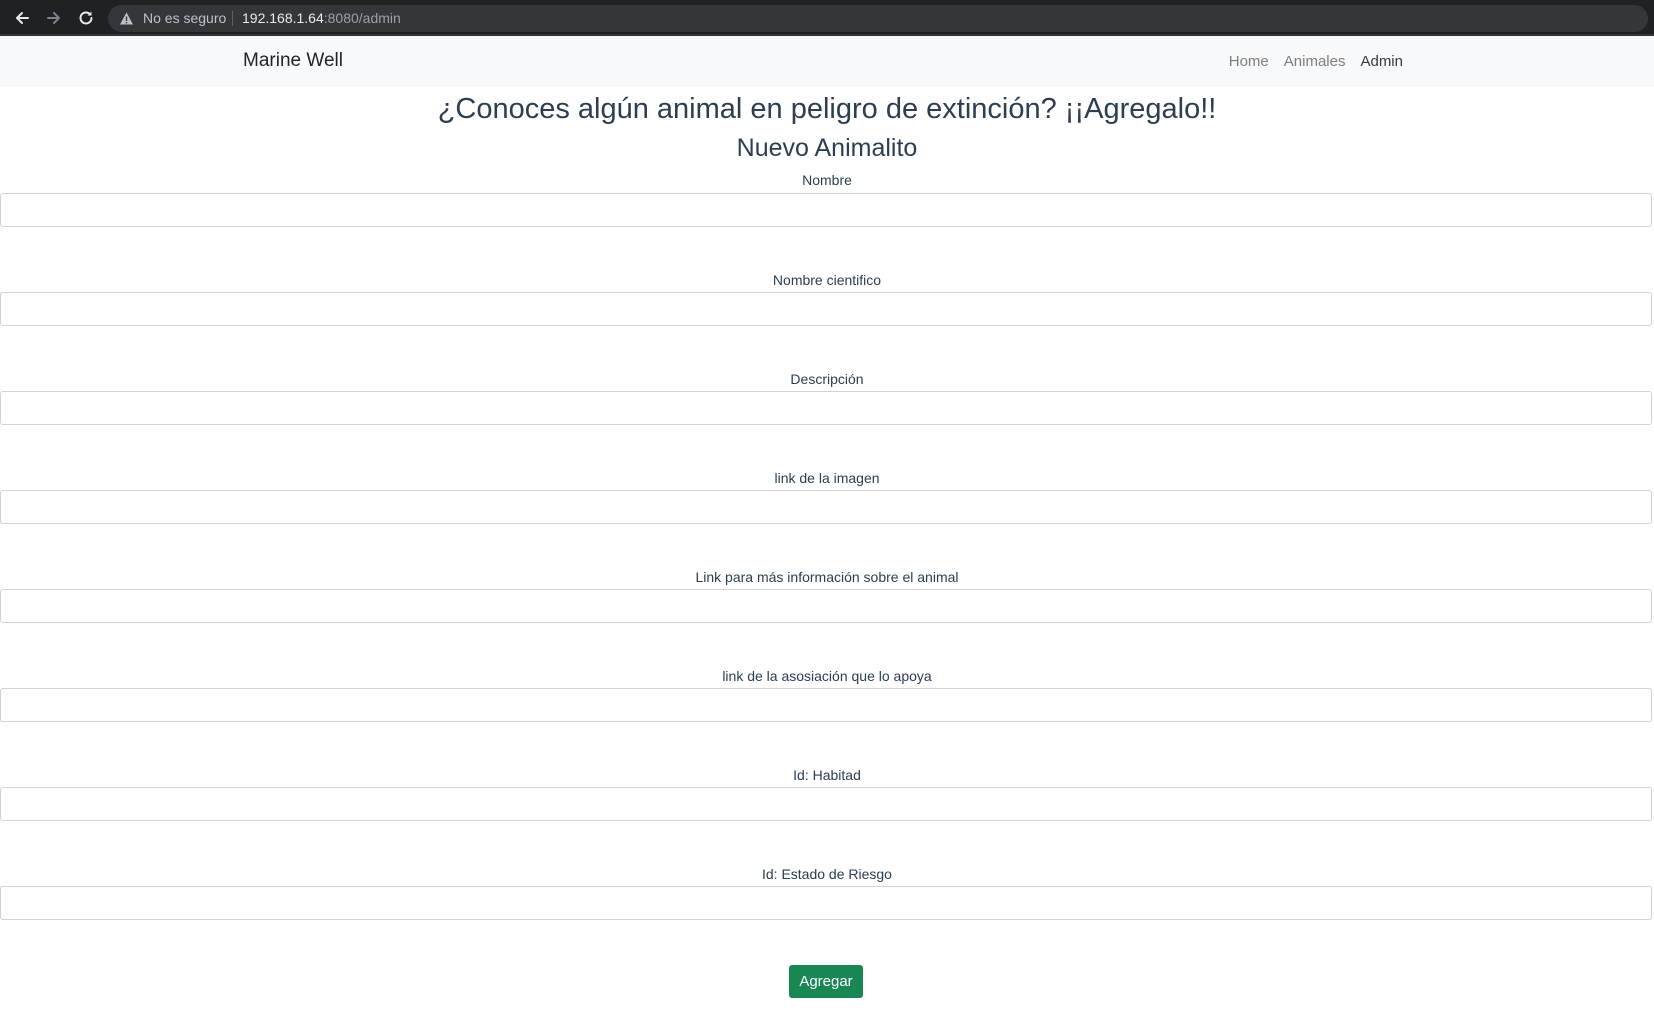  I want to click on habitad-id-input, so click(826, 804).